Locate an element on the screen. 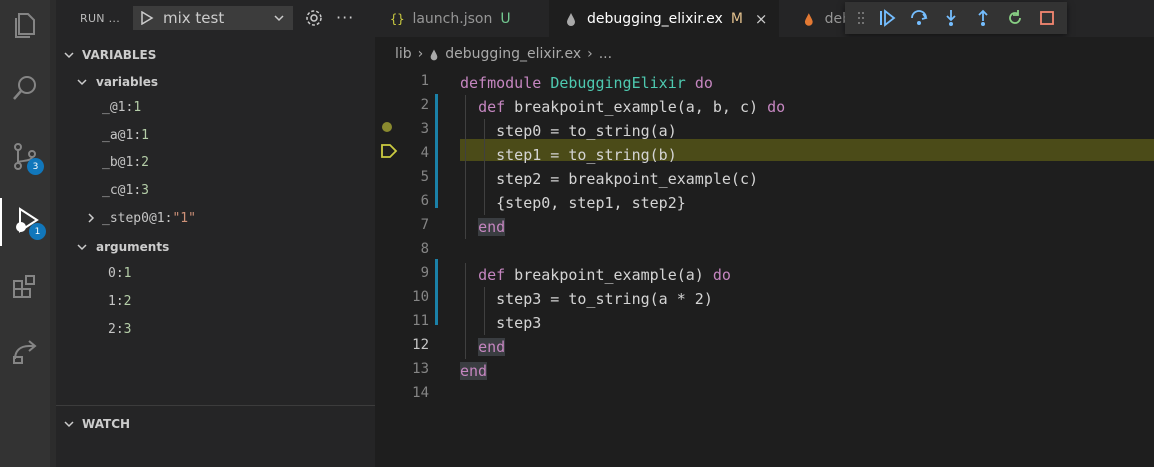 The height and width of the screenshot is (467, 1154). code-line: step3 = to_string(a * 2) is located at coordinates (586, 299).